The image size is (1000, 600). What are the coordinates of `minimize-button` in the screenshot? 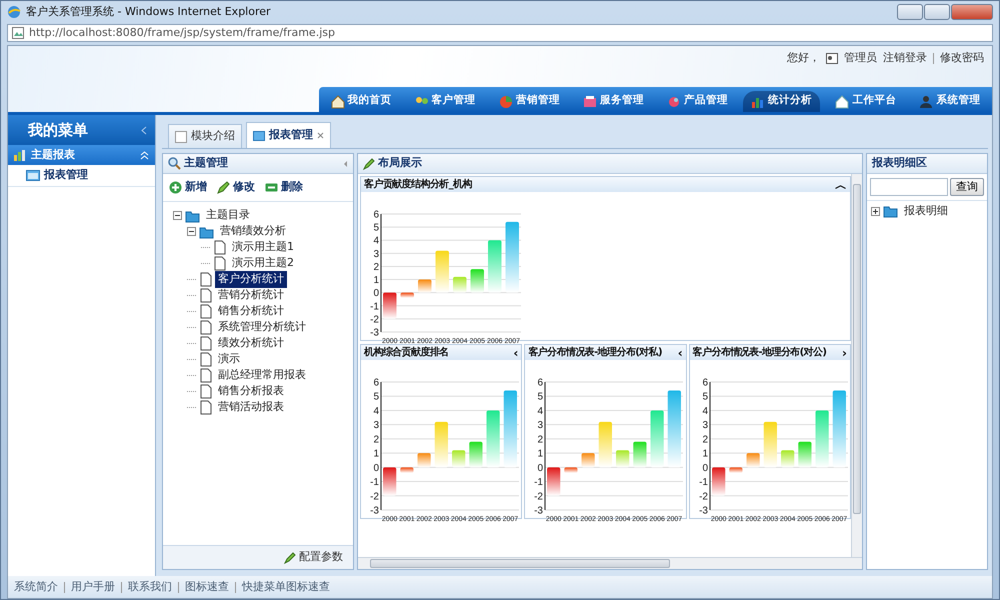 It's located at (910, 12).